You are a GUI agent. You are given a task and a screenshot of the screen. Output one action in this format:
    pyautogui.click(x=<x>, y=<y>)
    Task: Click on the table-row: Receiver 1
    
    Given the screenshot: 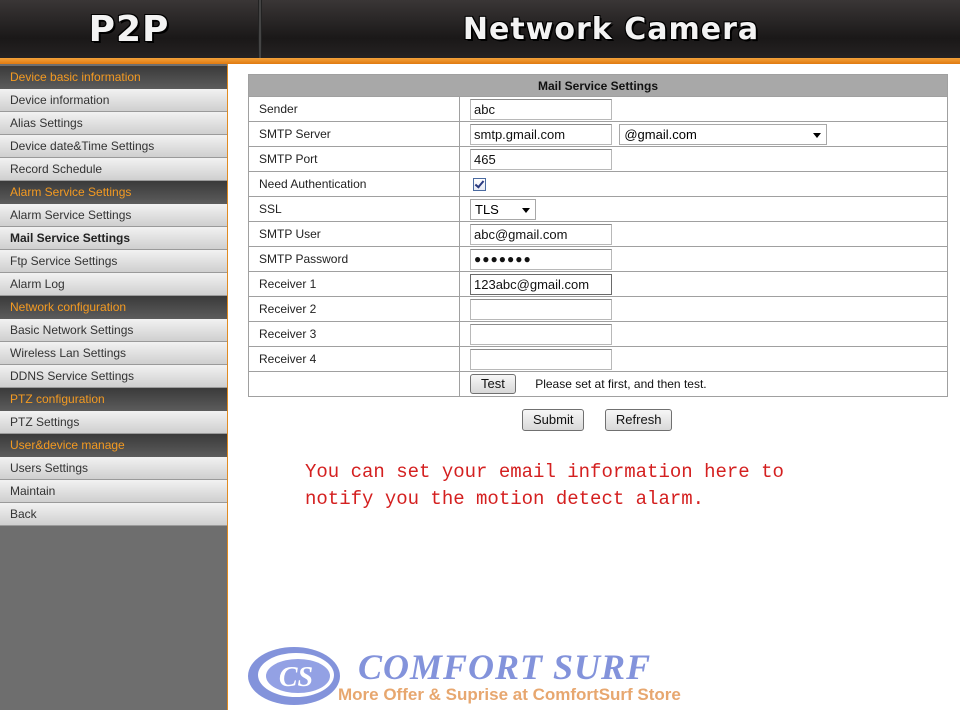 What is the action you would take?
    pyautogui.click(x=598, y=284)
    